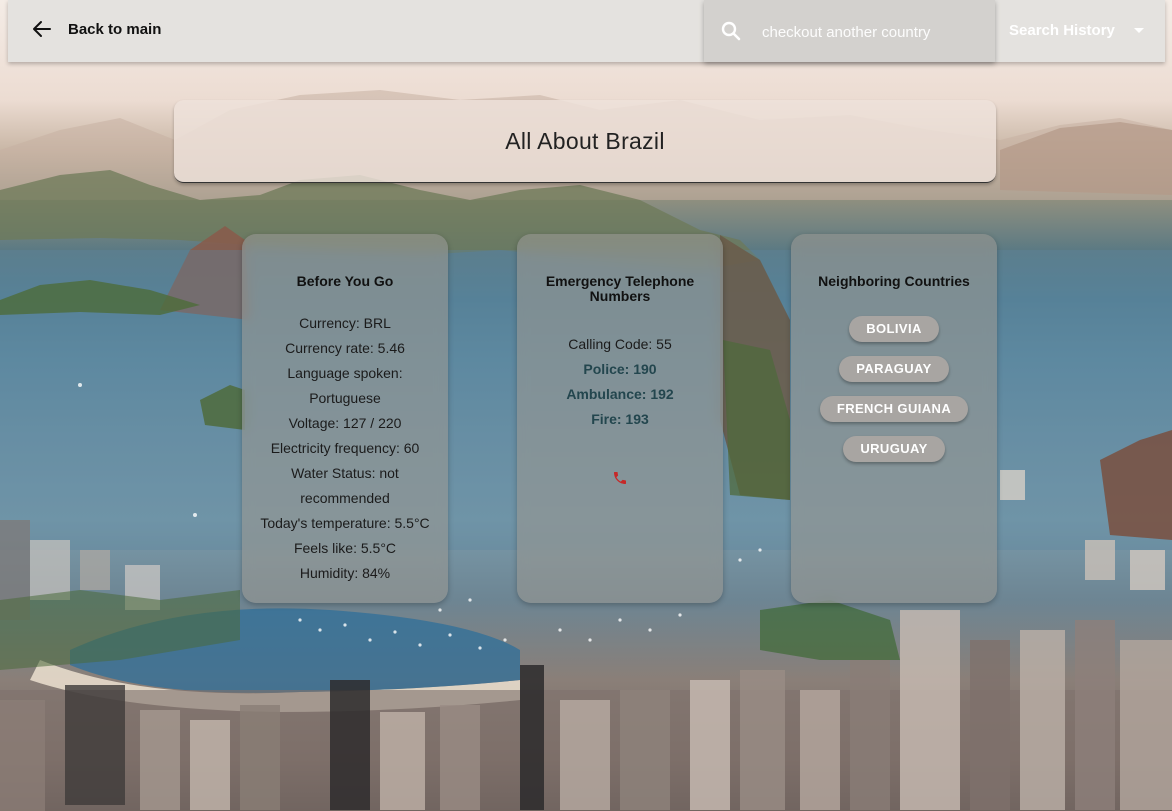 The image size is (1172, 811). I want to click on back-to-main-label: Back to main, so click(115, 29).